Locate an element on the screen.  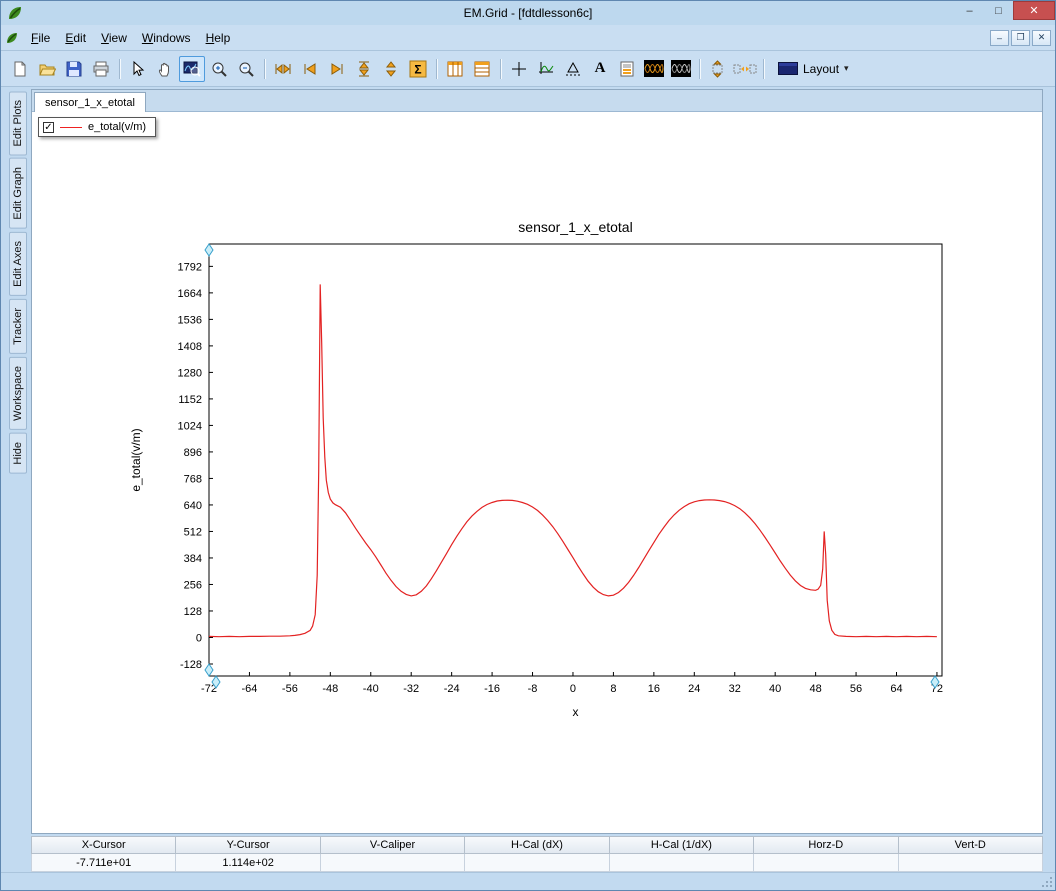
sidebar-item-tracker: Tracker is located at coordinates (18, 326).